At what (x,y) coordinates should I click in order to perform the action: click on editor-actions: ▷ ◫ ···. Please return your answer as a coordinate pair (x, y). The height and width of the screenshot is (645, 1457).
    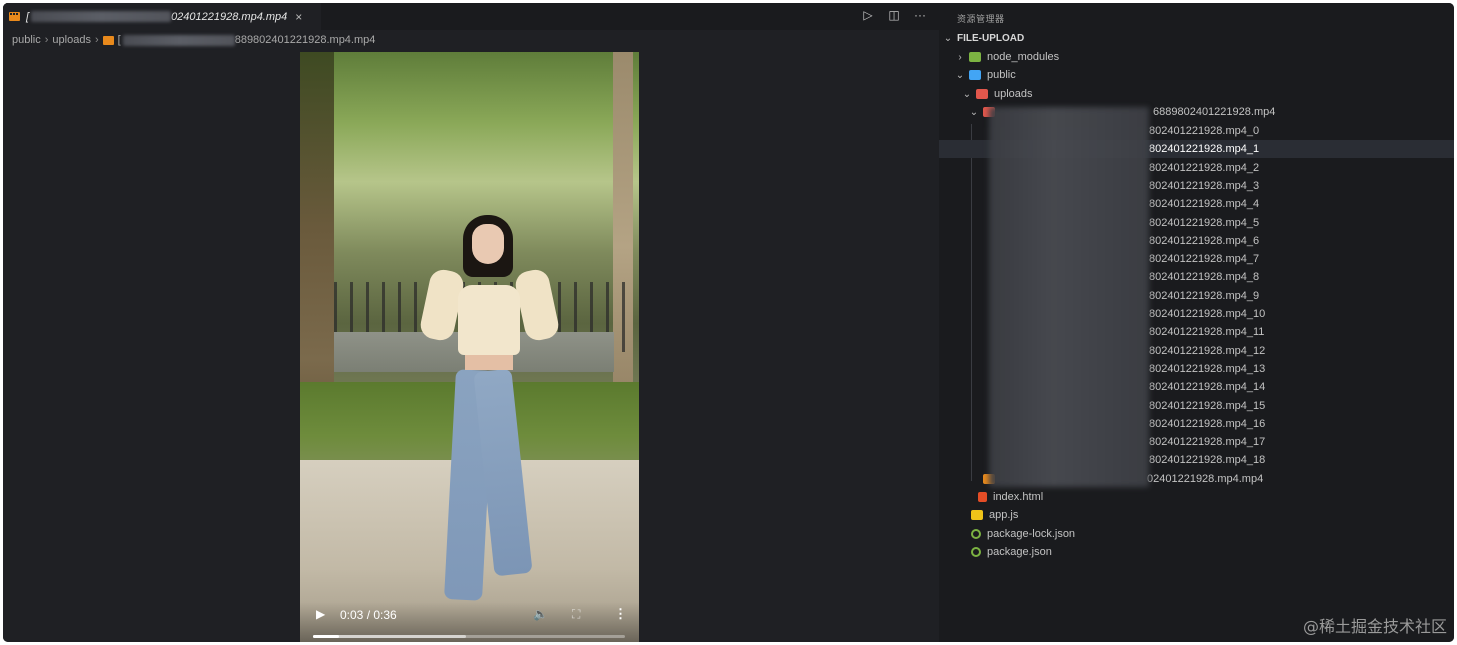
    Looking at the image, I should click on (894, 15).